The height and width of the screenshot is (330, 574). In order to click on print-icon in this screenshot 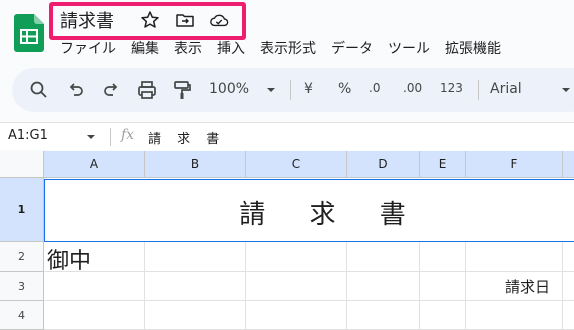, I will do `click(147, 90)`.